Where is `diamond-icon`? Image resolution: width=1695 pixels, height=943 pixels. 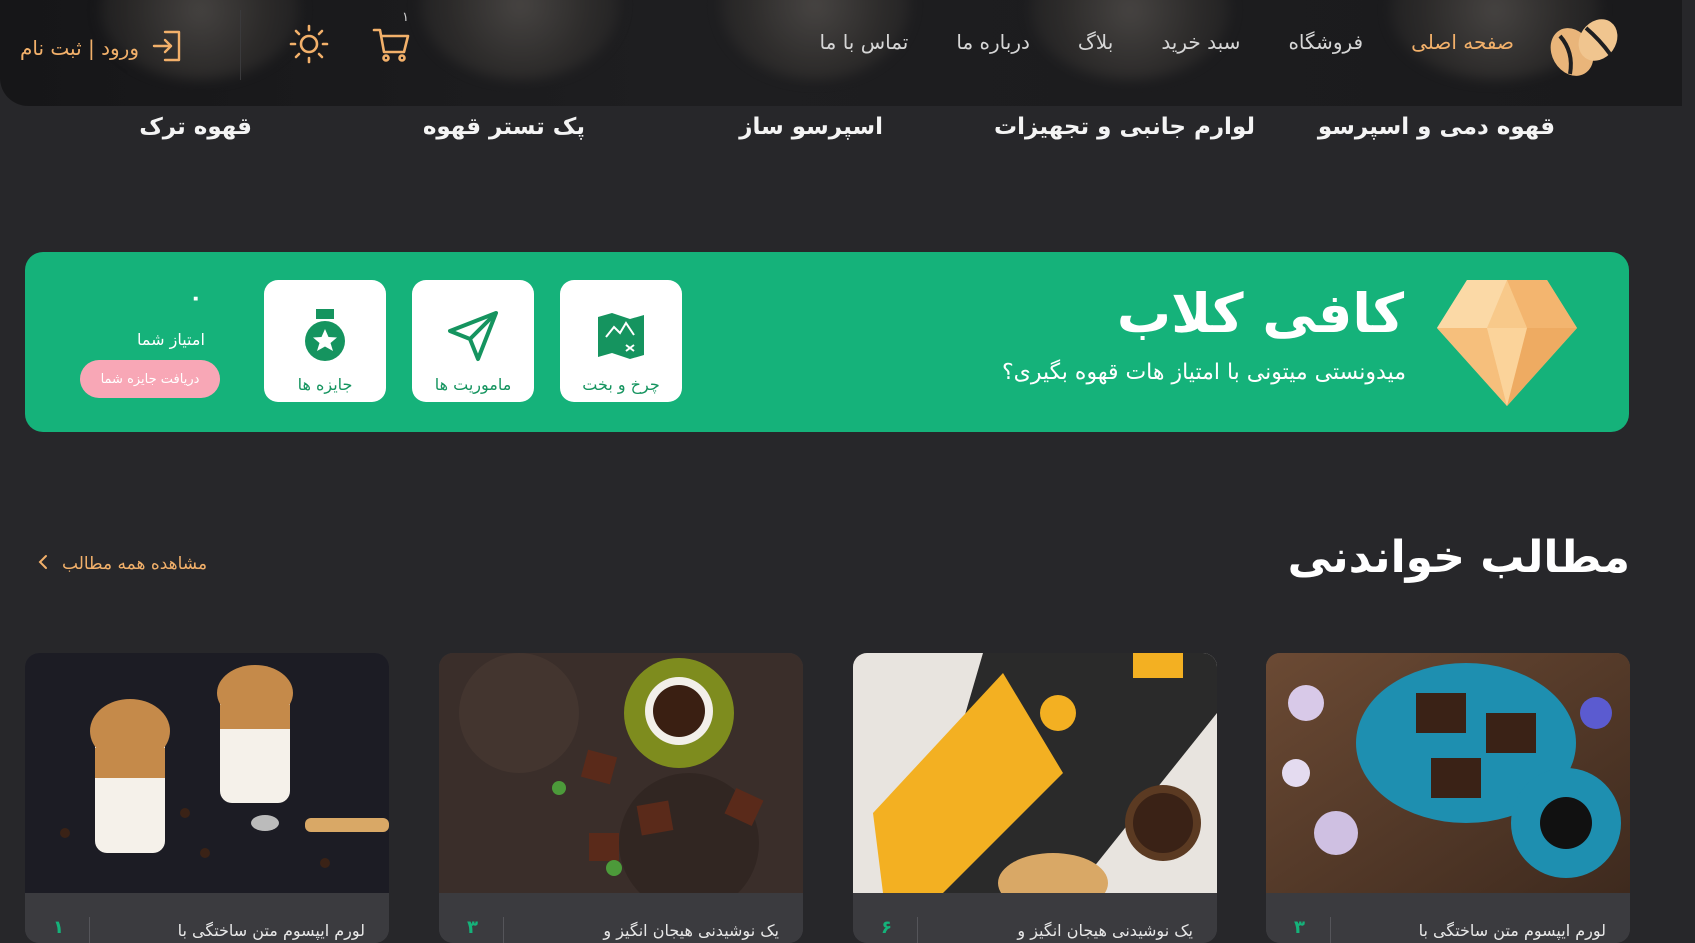
diamond-icon is located at coordinates (1507, 343).